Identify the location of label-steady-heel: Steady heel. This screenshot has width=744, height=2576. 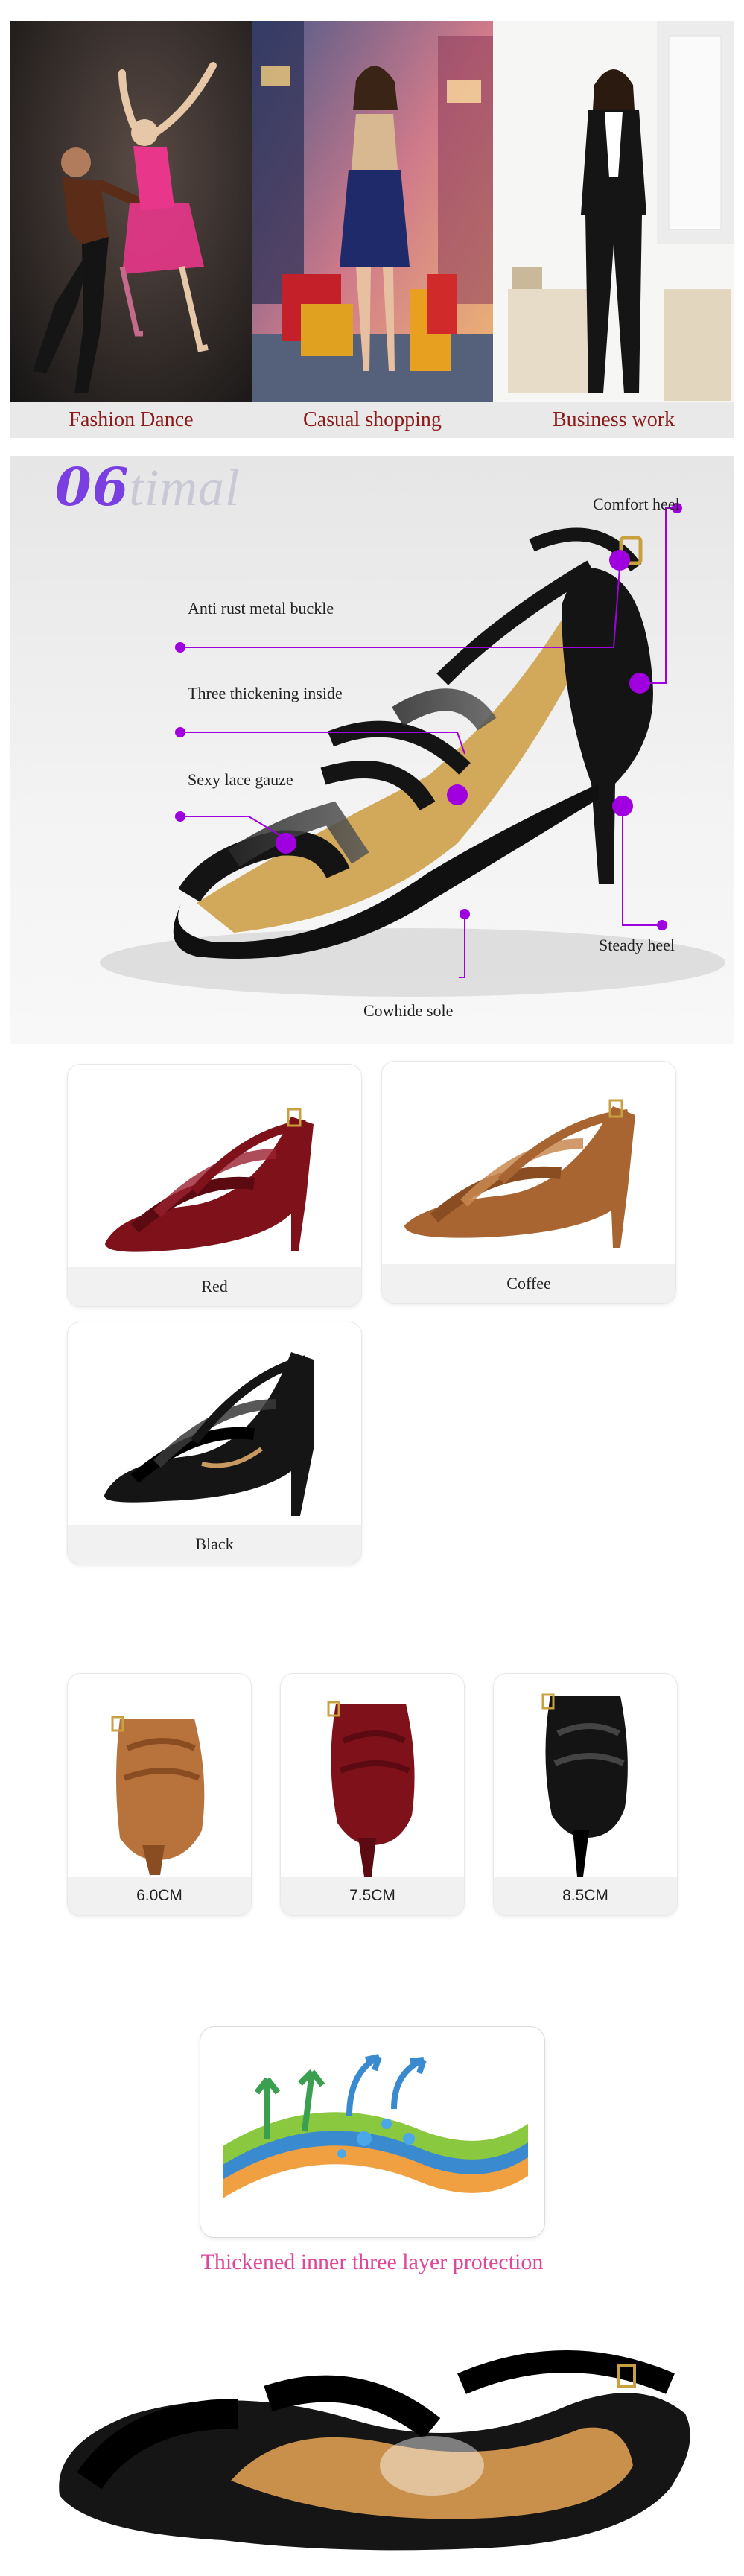
(637, 945).